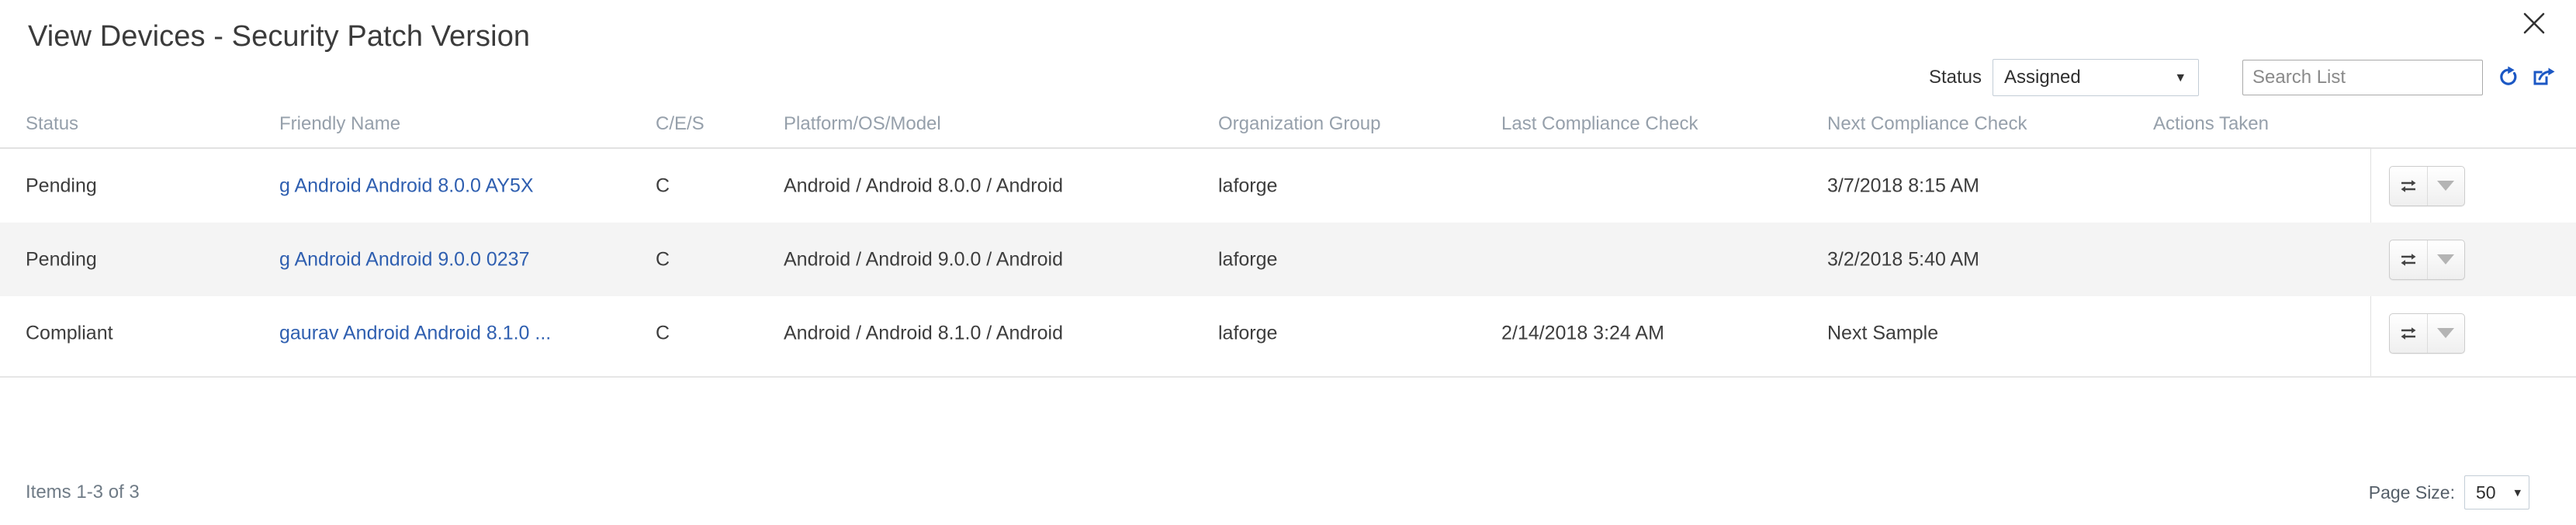 Image resolution: width=2576 pixels, height=525 pixels. I want to click on status-filter-select: Assigned ▾, so click(2096, 77).